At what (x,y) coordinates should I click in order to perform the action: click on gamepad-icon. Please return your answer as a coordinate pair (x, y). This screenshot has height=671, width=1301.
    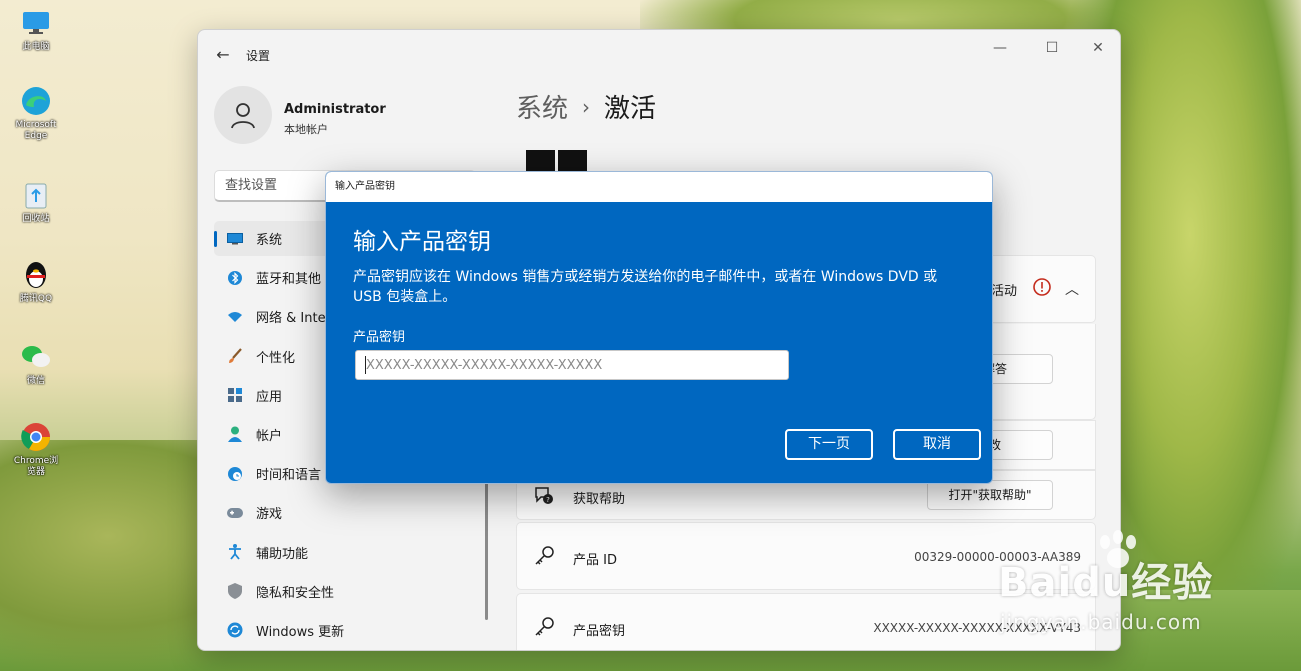
    Looking at the image, I should click on (235, 513).